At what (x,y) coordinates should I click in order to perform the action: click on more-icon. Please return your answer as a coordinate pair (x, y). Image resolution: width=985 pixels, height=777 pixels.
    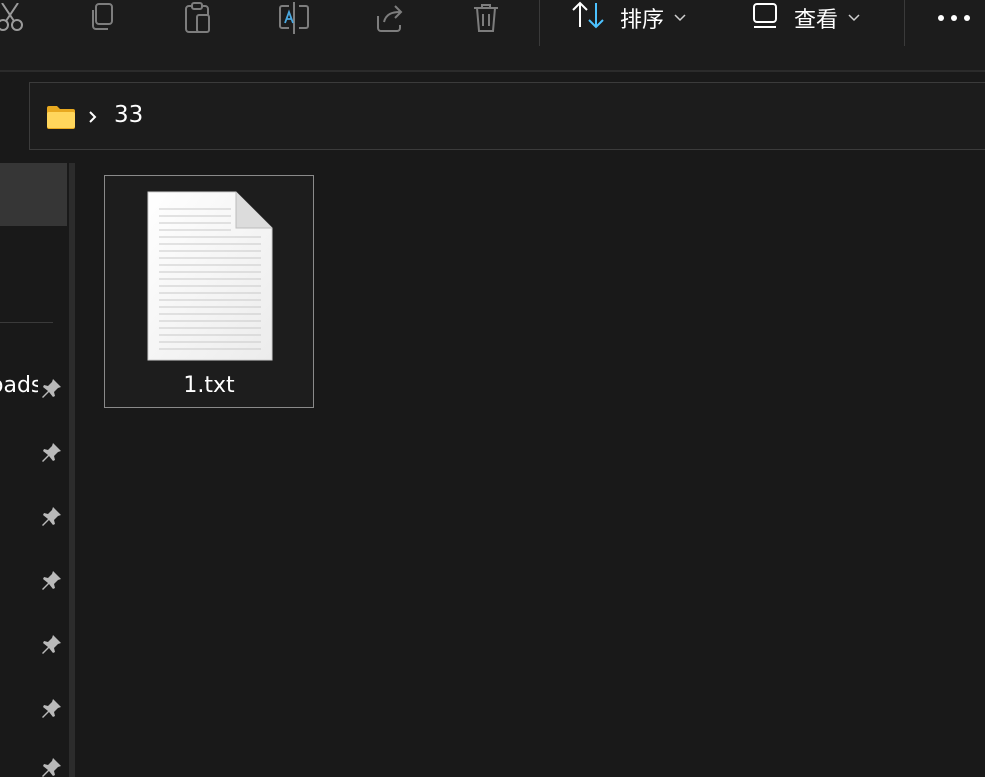
    Looking at the image, I should click on (954, 18).